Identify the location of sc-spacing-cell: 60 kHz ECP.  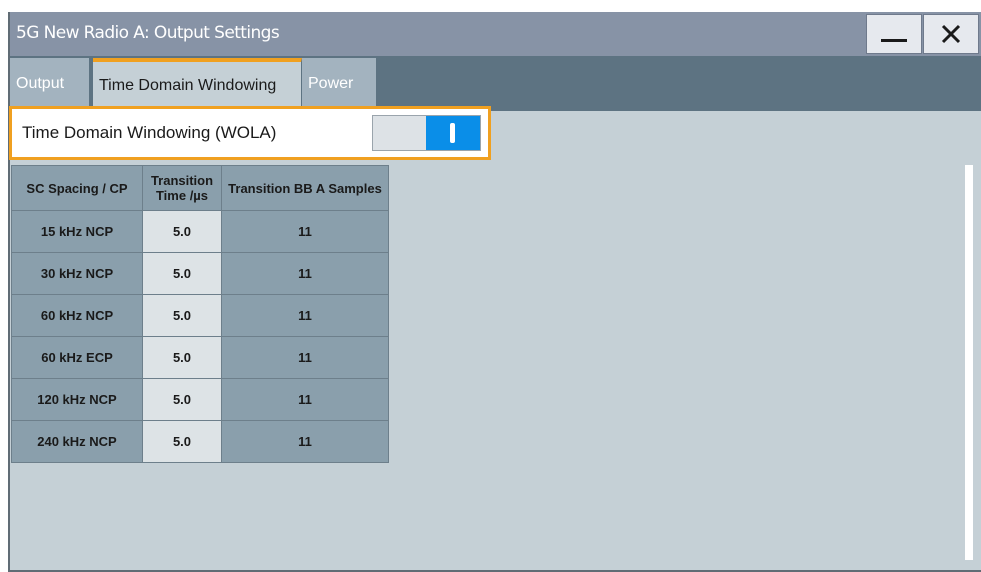
(77, 357).